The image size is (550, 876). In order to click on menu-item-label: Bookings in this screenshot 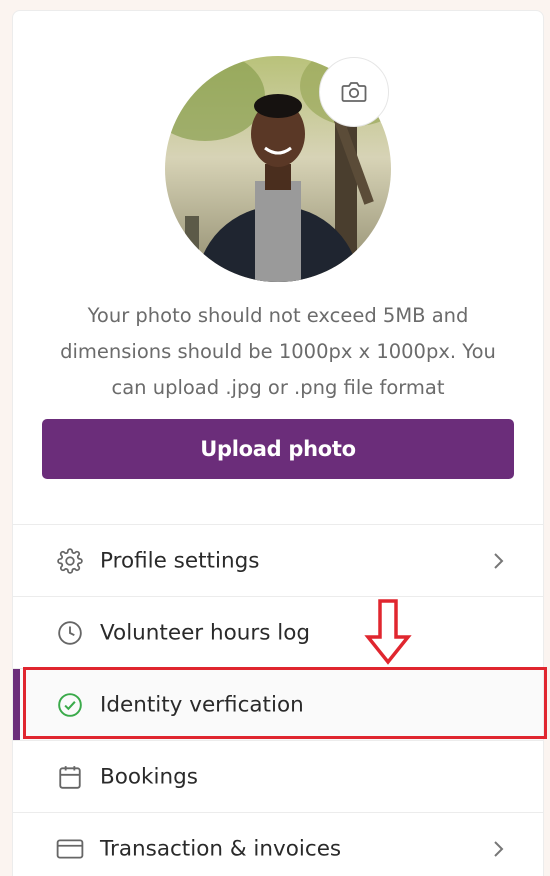, I will do `click(149, 776)`.